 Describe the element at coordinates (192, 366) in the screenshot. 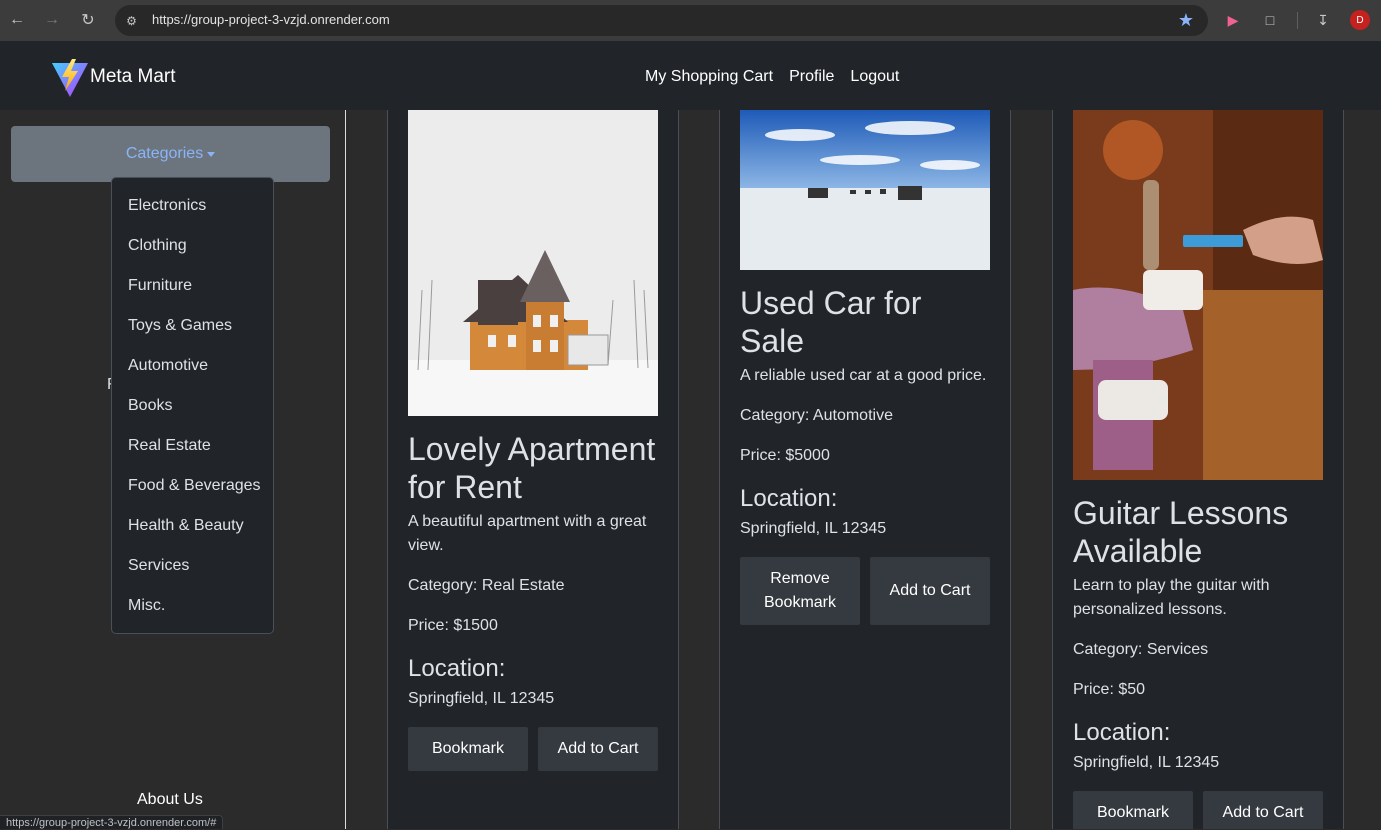

I see `category-automotive: Automotive` at that location.